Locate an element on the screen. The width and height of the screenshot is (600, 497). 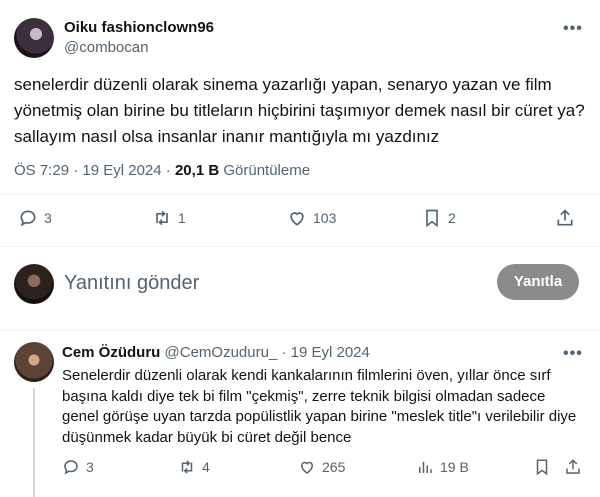
reply-bookmark-button is located at coordinates (542, 467).